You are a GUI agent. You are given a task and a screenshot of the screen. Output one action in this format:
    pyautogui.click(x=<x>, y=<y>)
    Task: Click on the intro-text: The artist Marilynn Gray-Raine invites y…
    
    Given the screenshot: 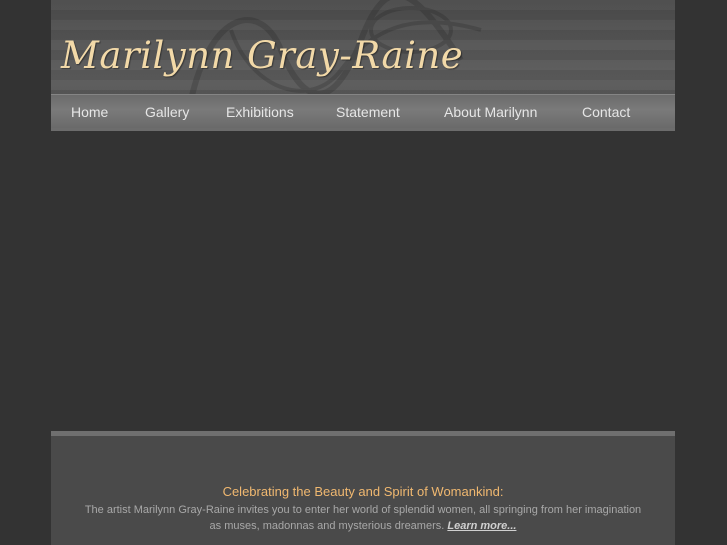 What is the action you would take?
    pyautogui.click(x=363, y=518)
    